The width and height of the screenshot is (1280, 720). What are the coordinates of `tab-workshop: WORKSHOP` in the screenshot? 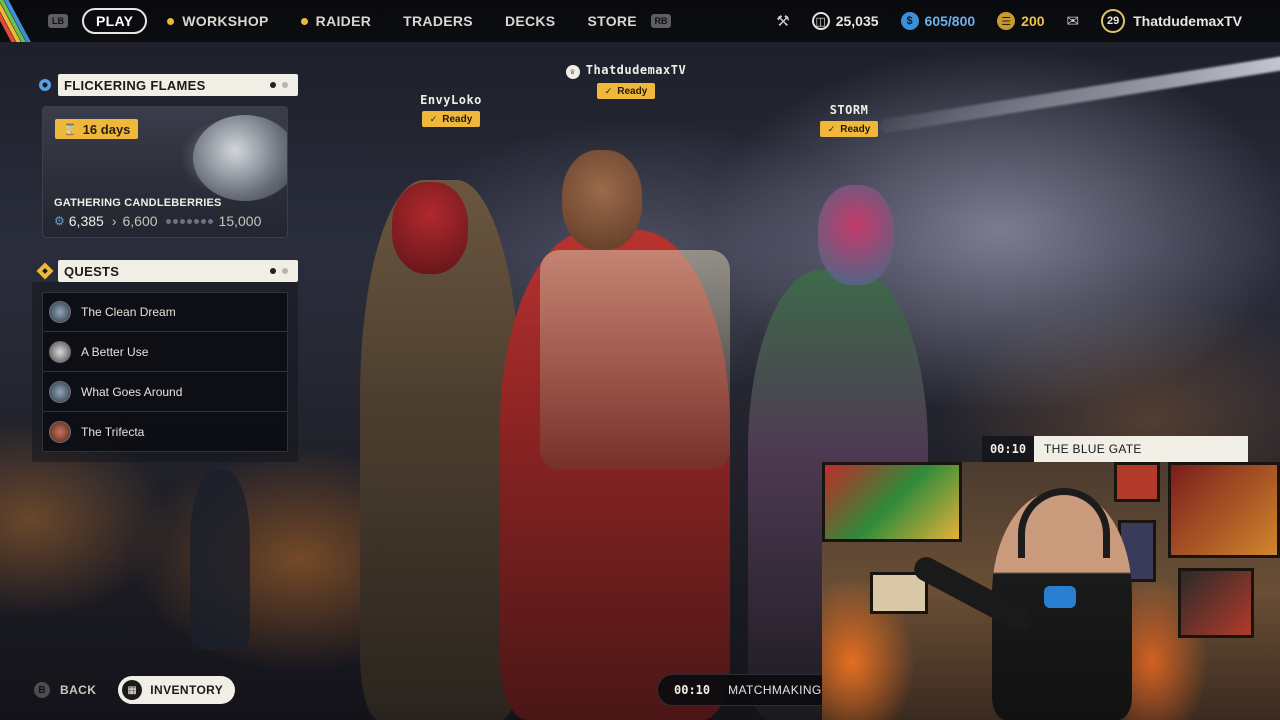 It's located at (217, 21).